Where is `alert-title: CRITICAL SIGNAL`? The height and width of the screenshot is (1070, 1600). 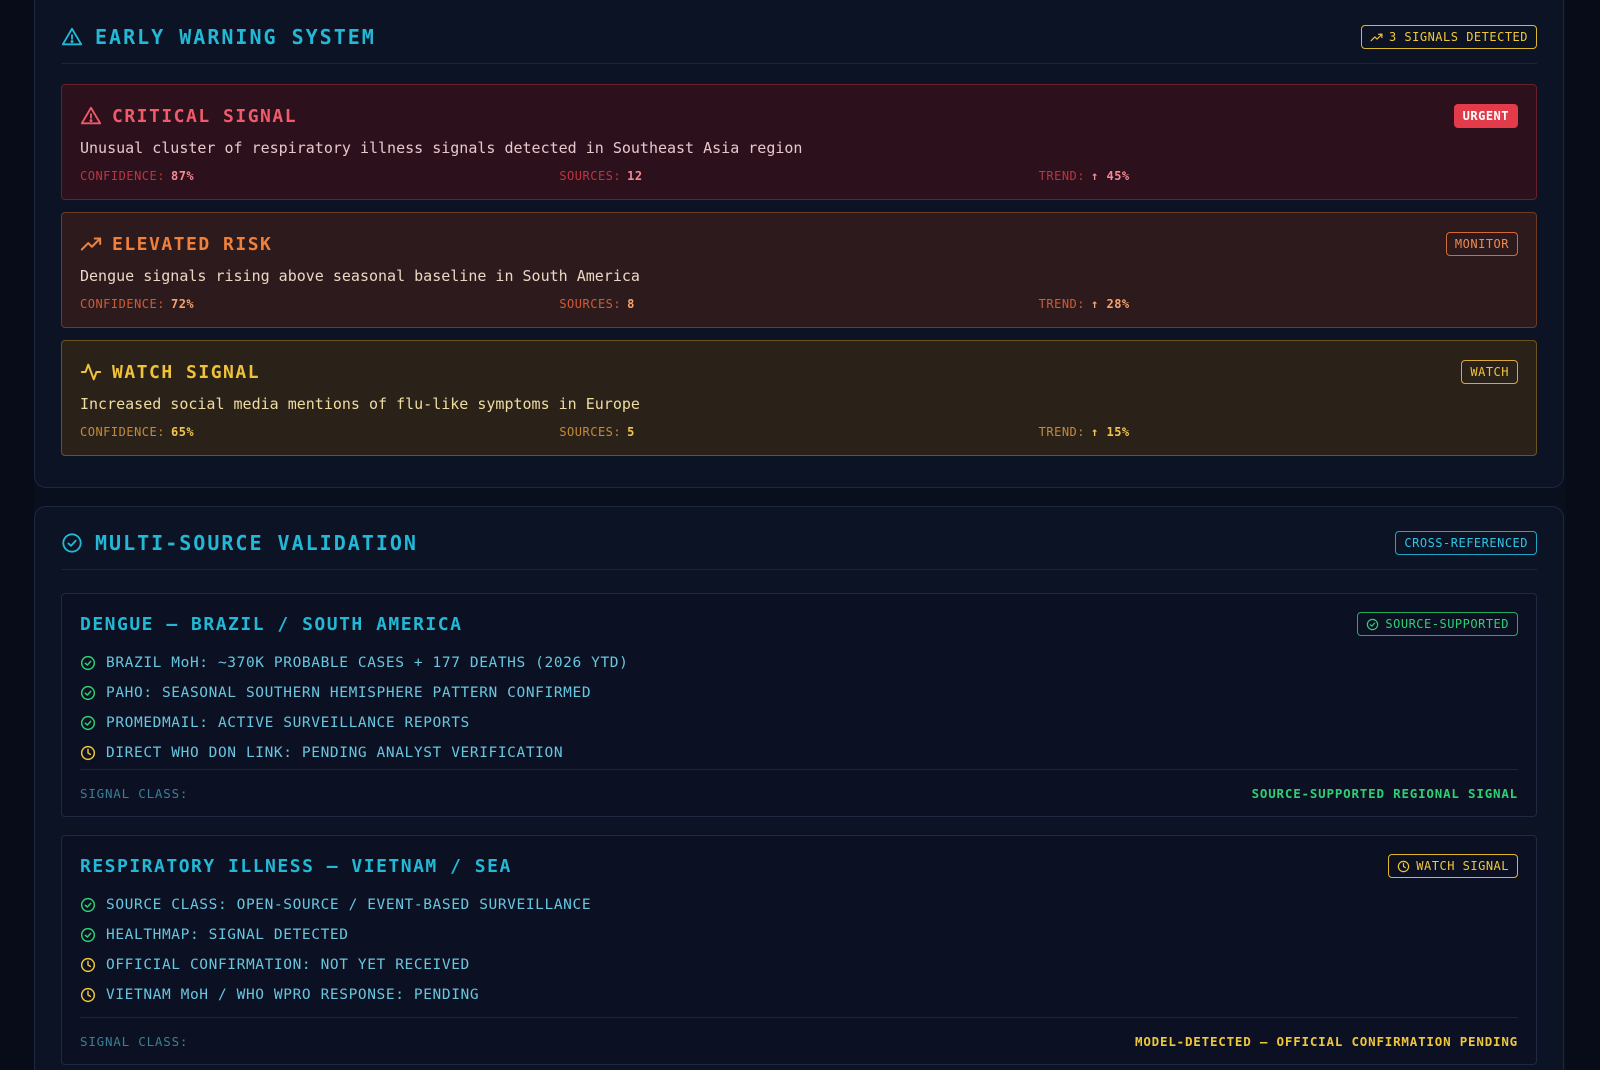
alert-title: CRITICAL SIGNAL is located at coordinates (205, 116).